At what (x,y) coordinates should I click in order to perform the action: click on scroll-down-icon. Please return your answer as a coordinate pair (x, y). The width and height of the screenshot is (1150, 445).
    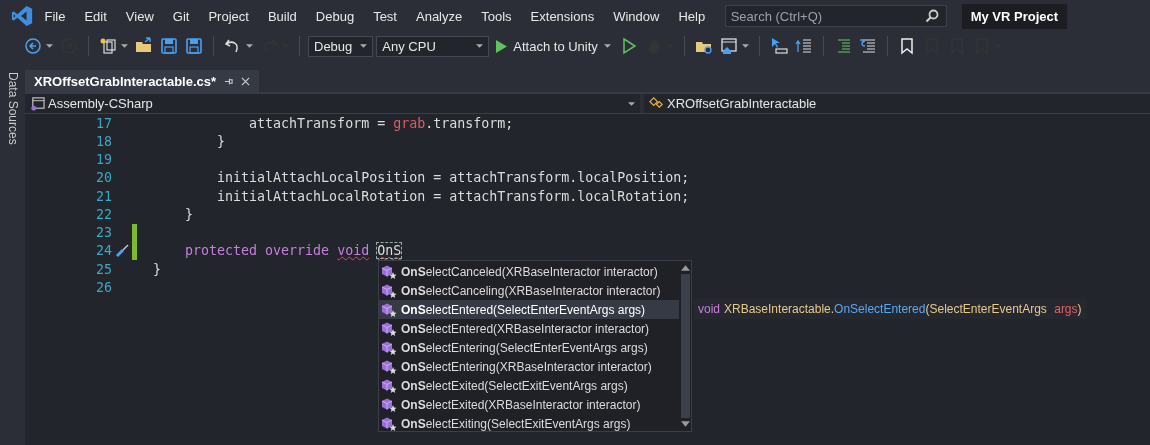
    Looking at the image, I should click on (685, 424).